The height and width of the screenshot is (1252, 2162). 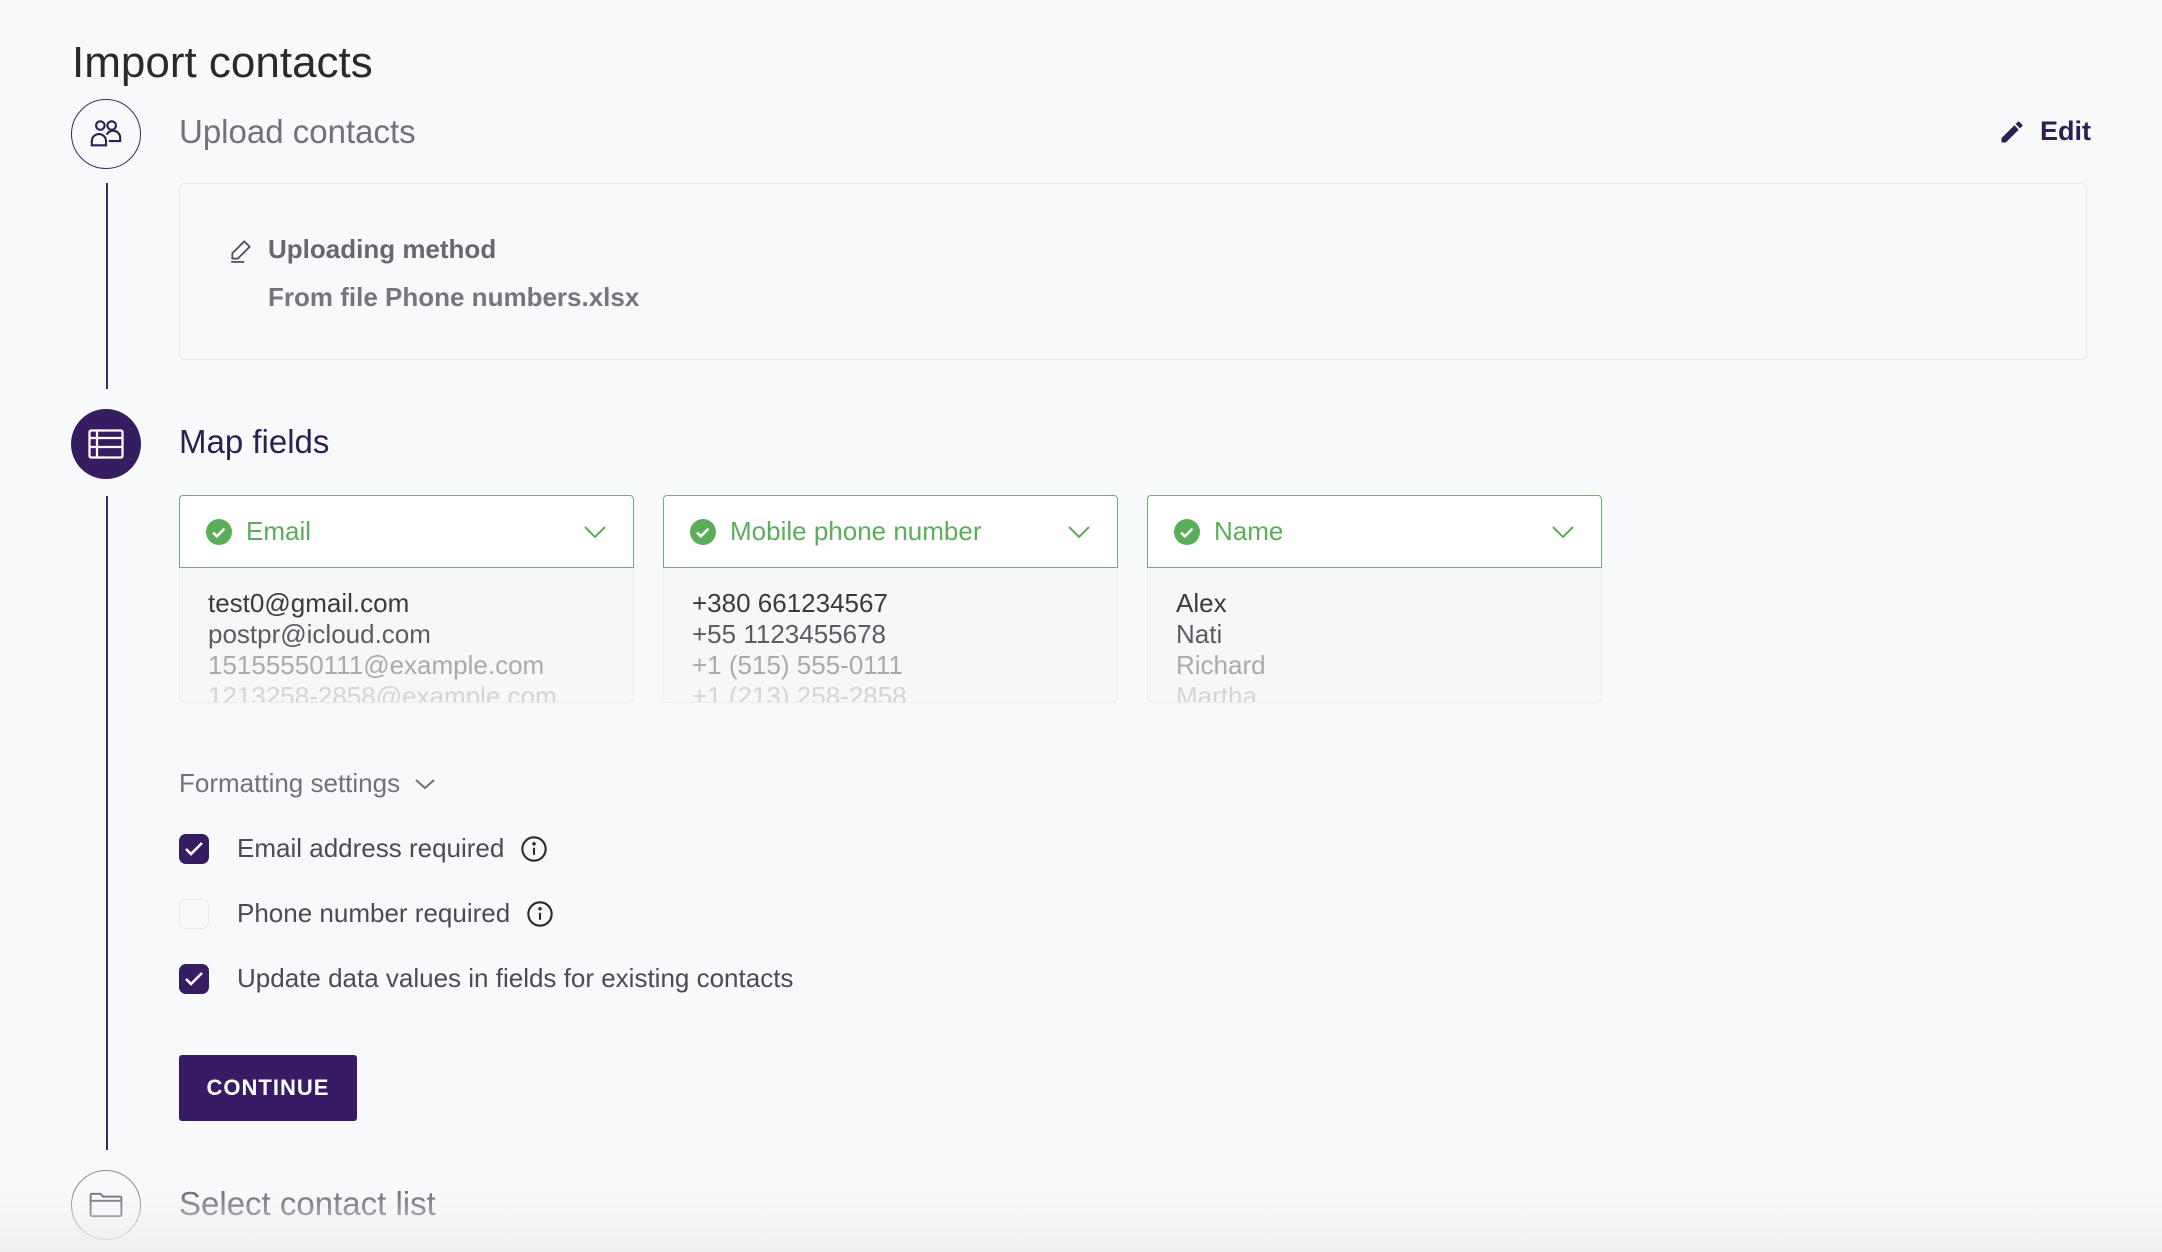 I want to click on field-select-label: Email, so click(x=279, y=531).